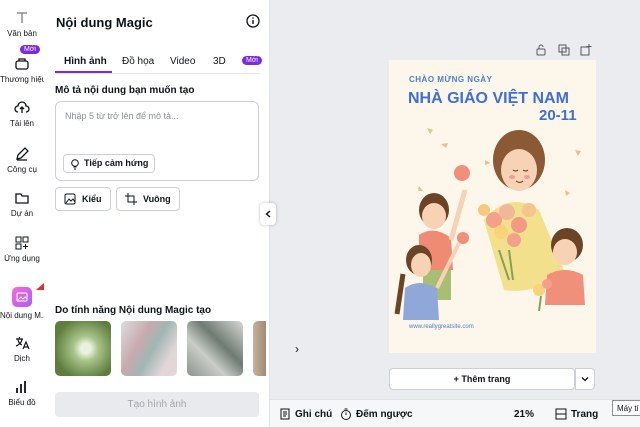  I want to click on active-tab-indicator, so click(83, 72).